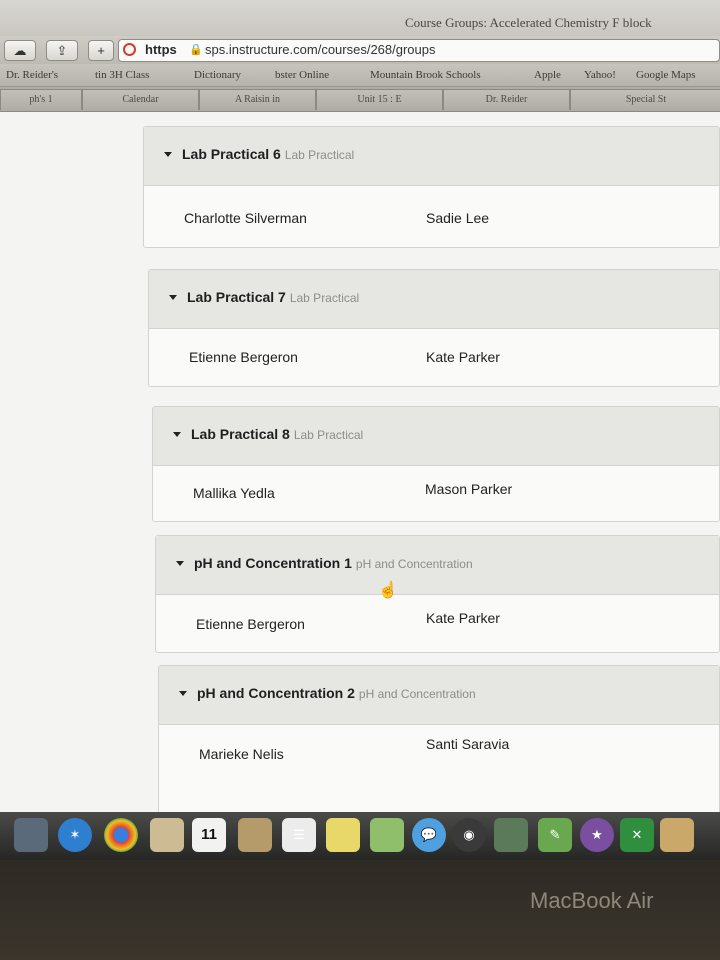 The width and height of the screenshot is (720, 960). I want to click on group-header: Lab Practical 7 Lab Practical, so click(434, 299).